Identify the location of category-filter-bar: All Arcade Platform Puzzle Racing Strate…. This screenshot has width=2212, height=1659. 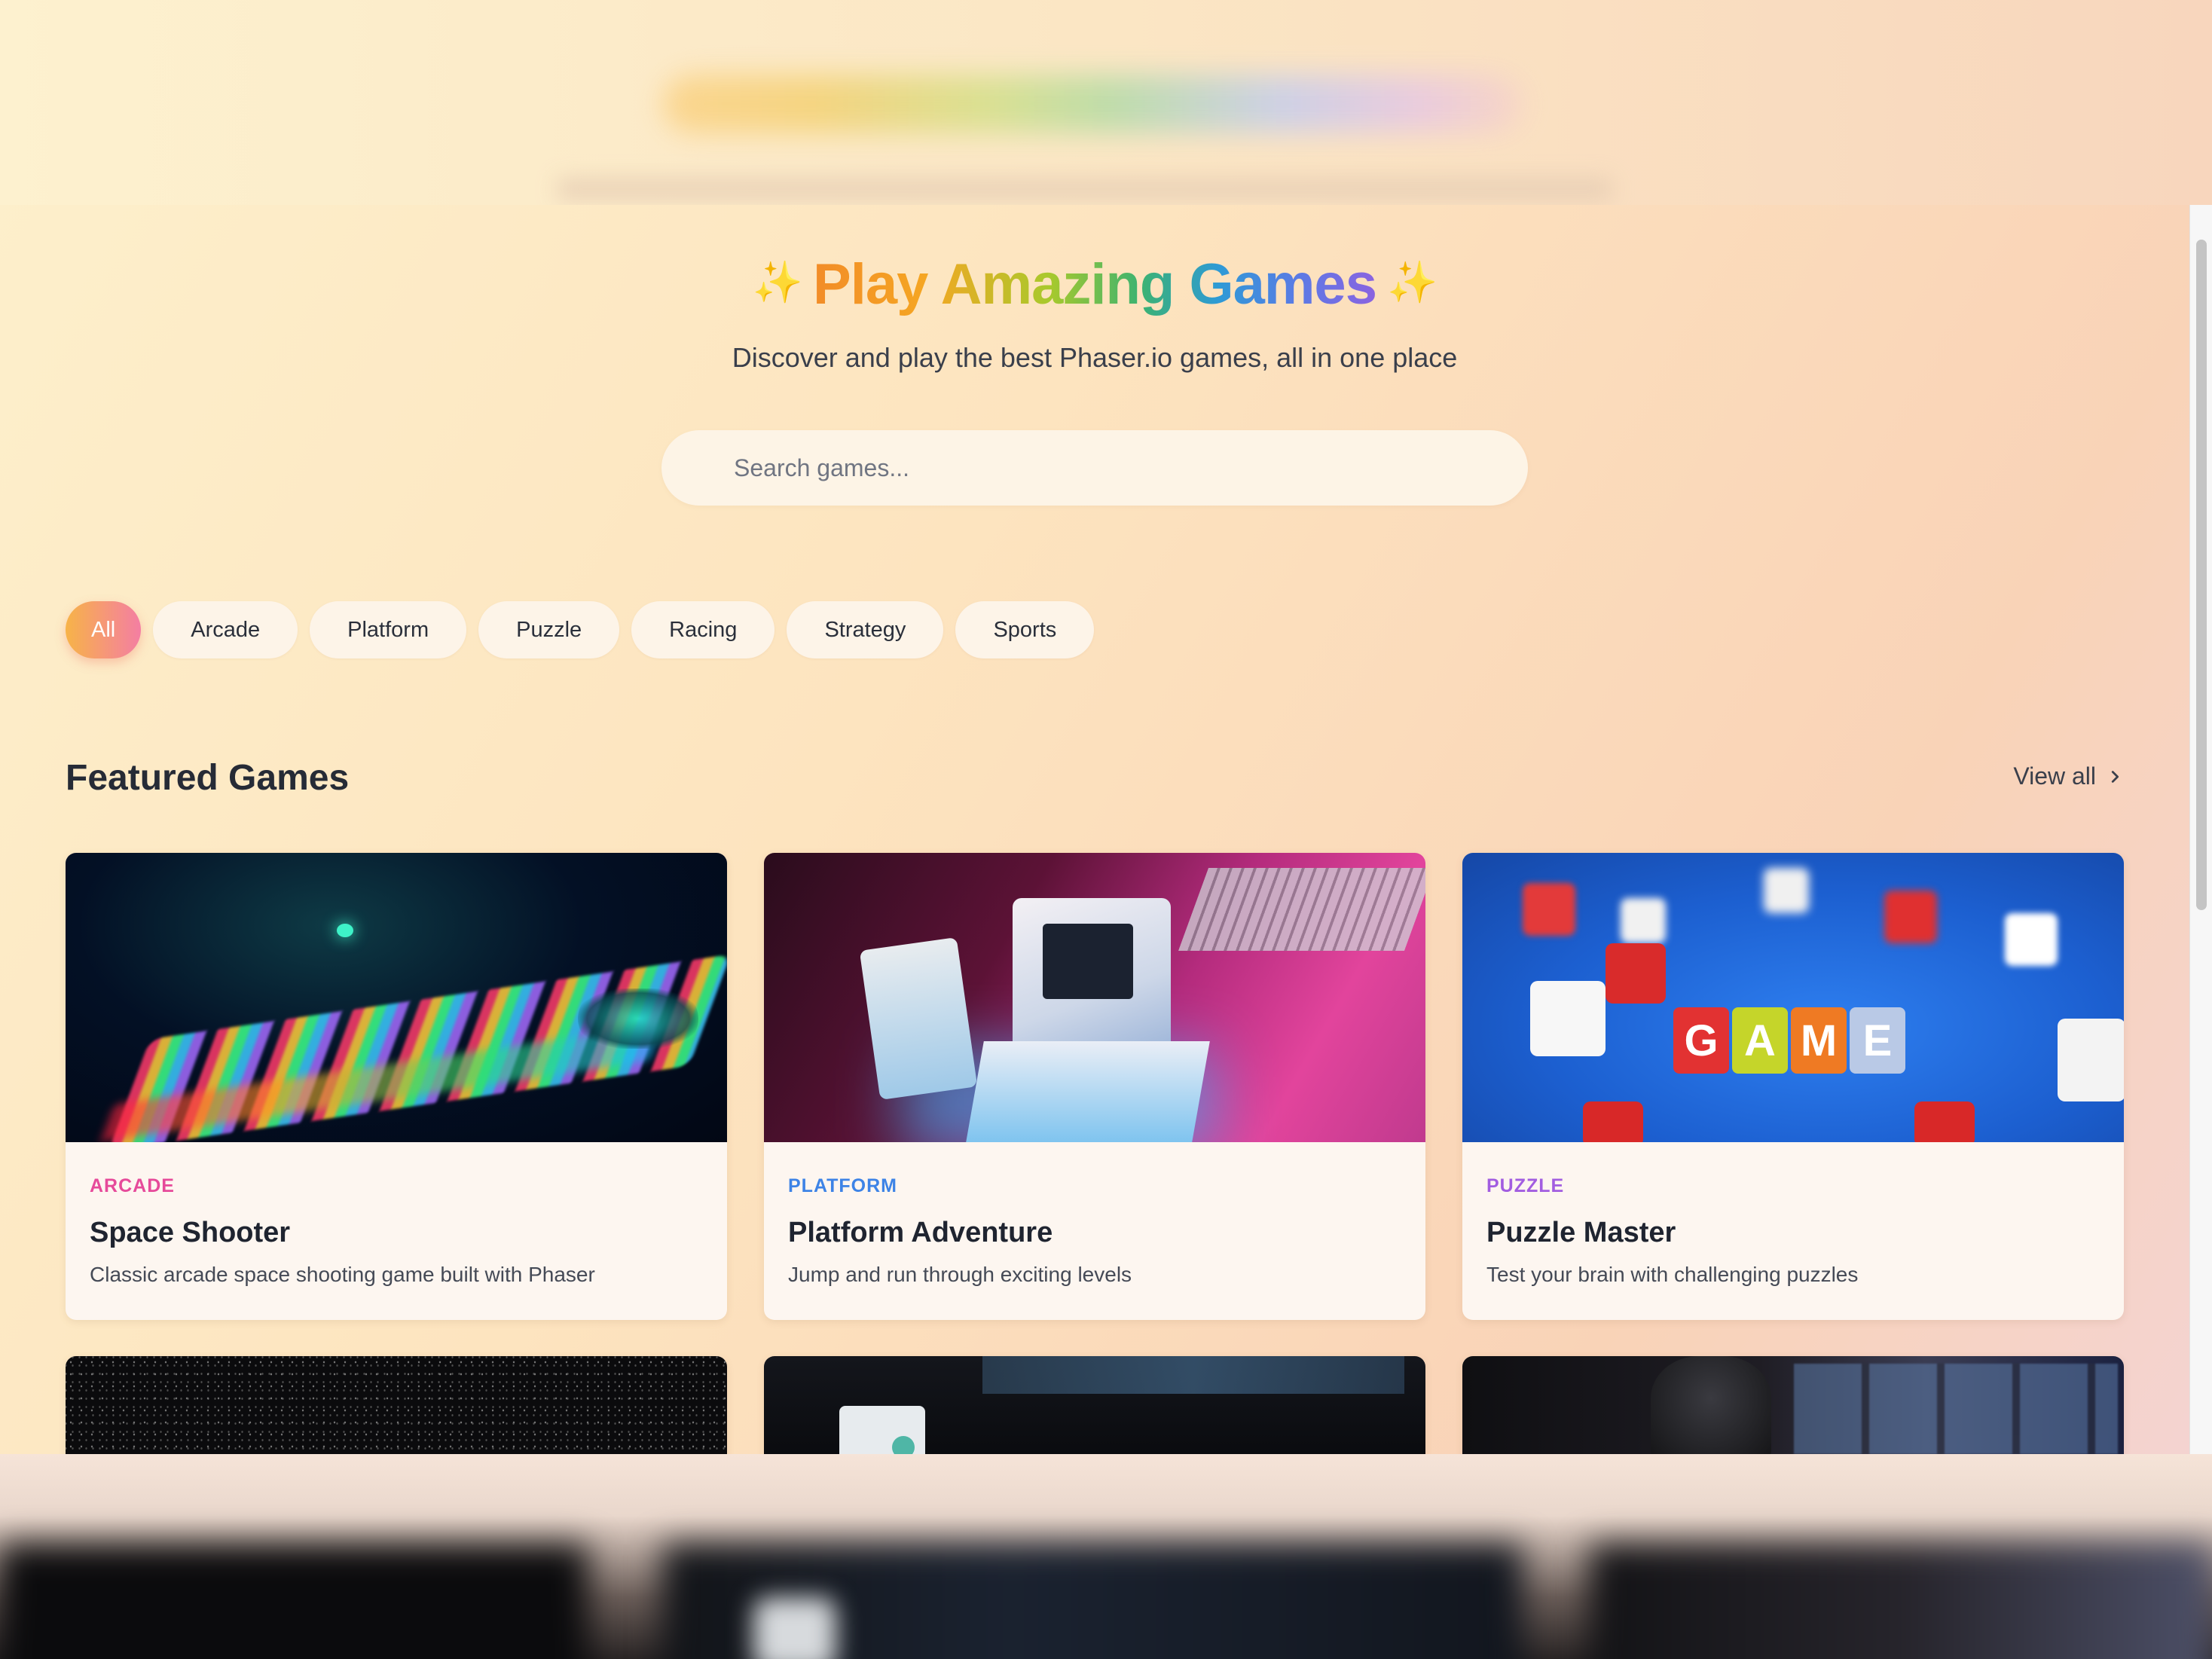
(580, 629).